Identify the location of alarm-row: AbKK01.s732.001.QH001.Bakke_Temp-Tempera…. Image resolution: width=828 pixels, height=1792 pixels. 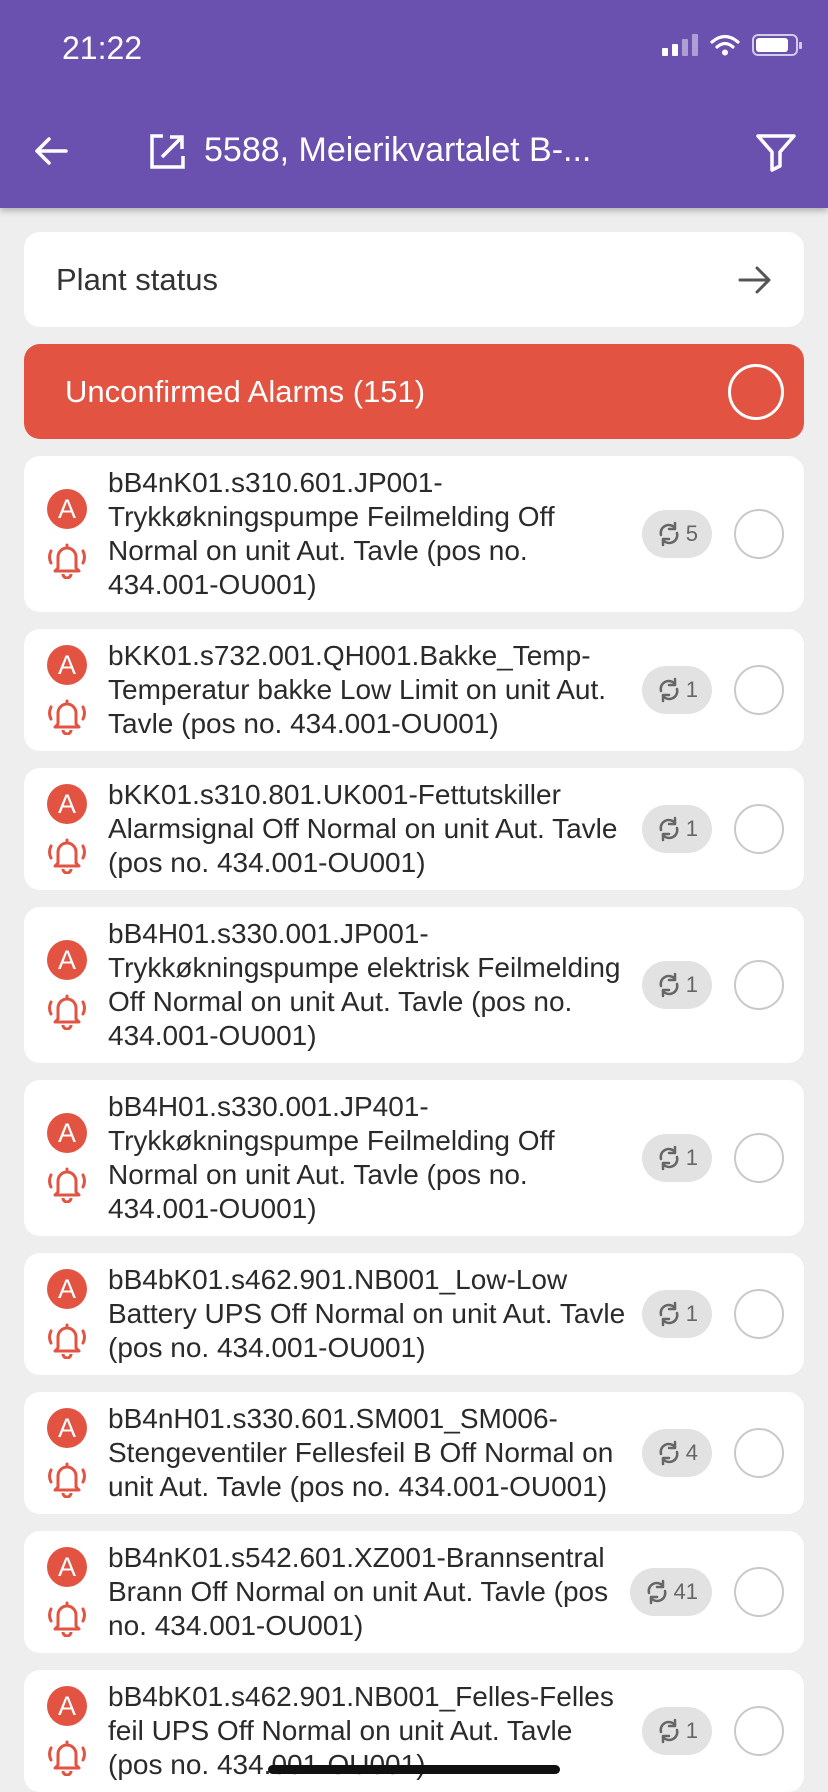
(414, 690).